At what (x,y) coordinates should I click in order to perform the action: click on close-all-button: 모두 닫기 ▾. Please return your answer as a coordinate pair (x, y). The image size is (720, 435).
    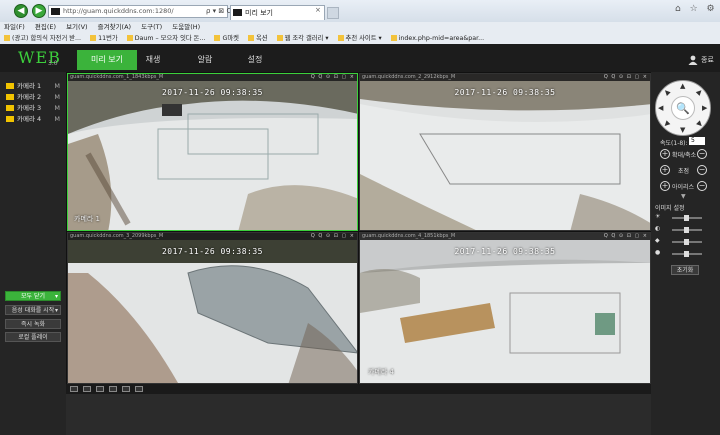
    Looking at the image, I should click on (33, 296).